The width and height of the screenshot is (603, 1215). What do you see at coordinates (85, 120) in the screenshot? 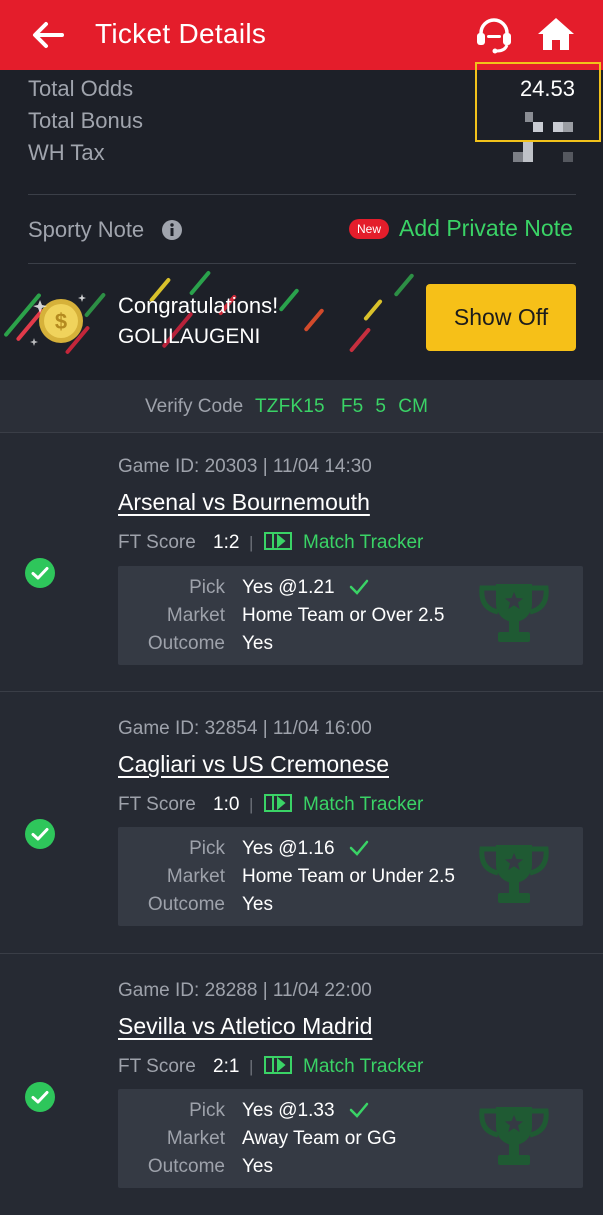
I see `total-bonus-label: Total Bonus` at bounding box center [85, 120].